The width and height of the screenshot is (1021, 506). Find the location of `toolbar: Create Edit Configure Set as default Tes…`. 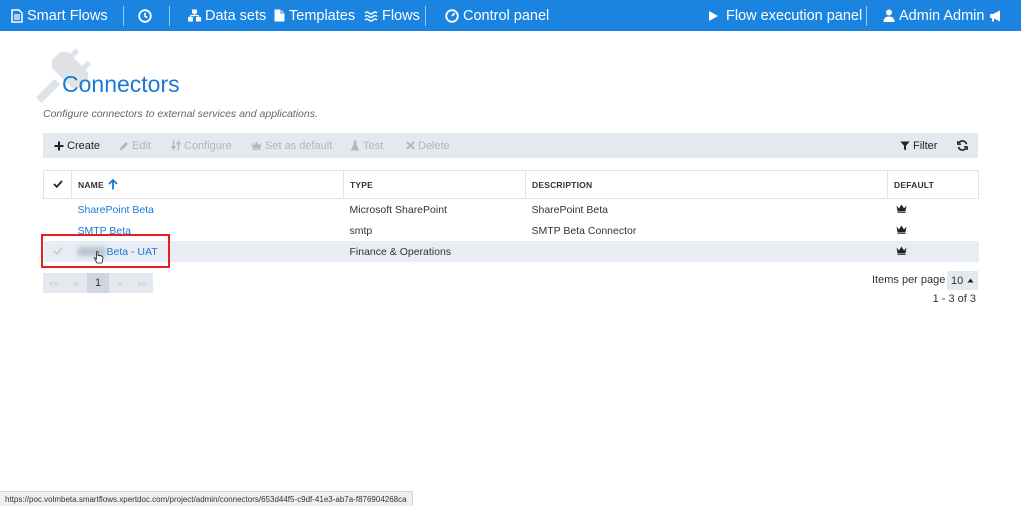

toolbar: Create Edit Configure Set as default Tes… is located at coordinates (510, 145).